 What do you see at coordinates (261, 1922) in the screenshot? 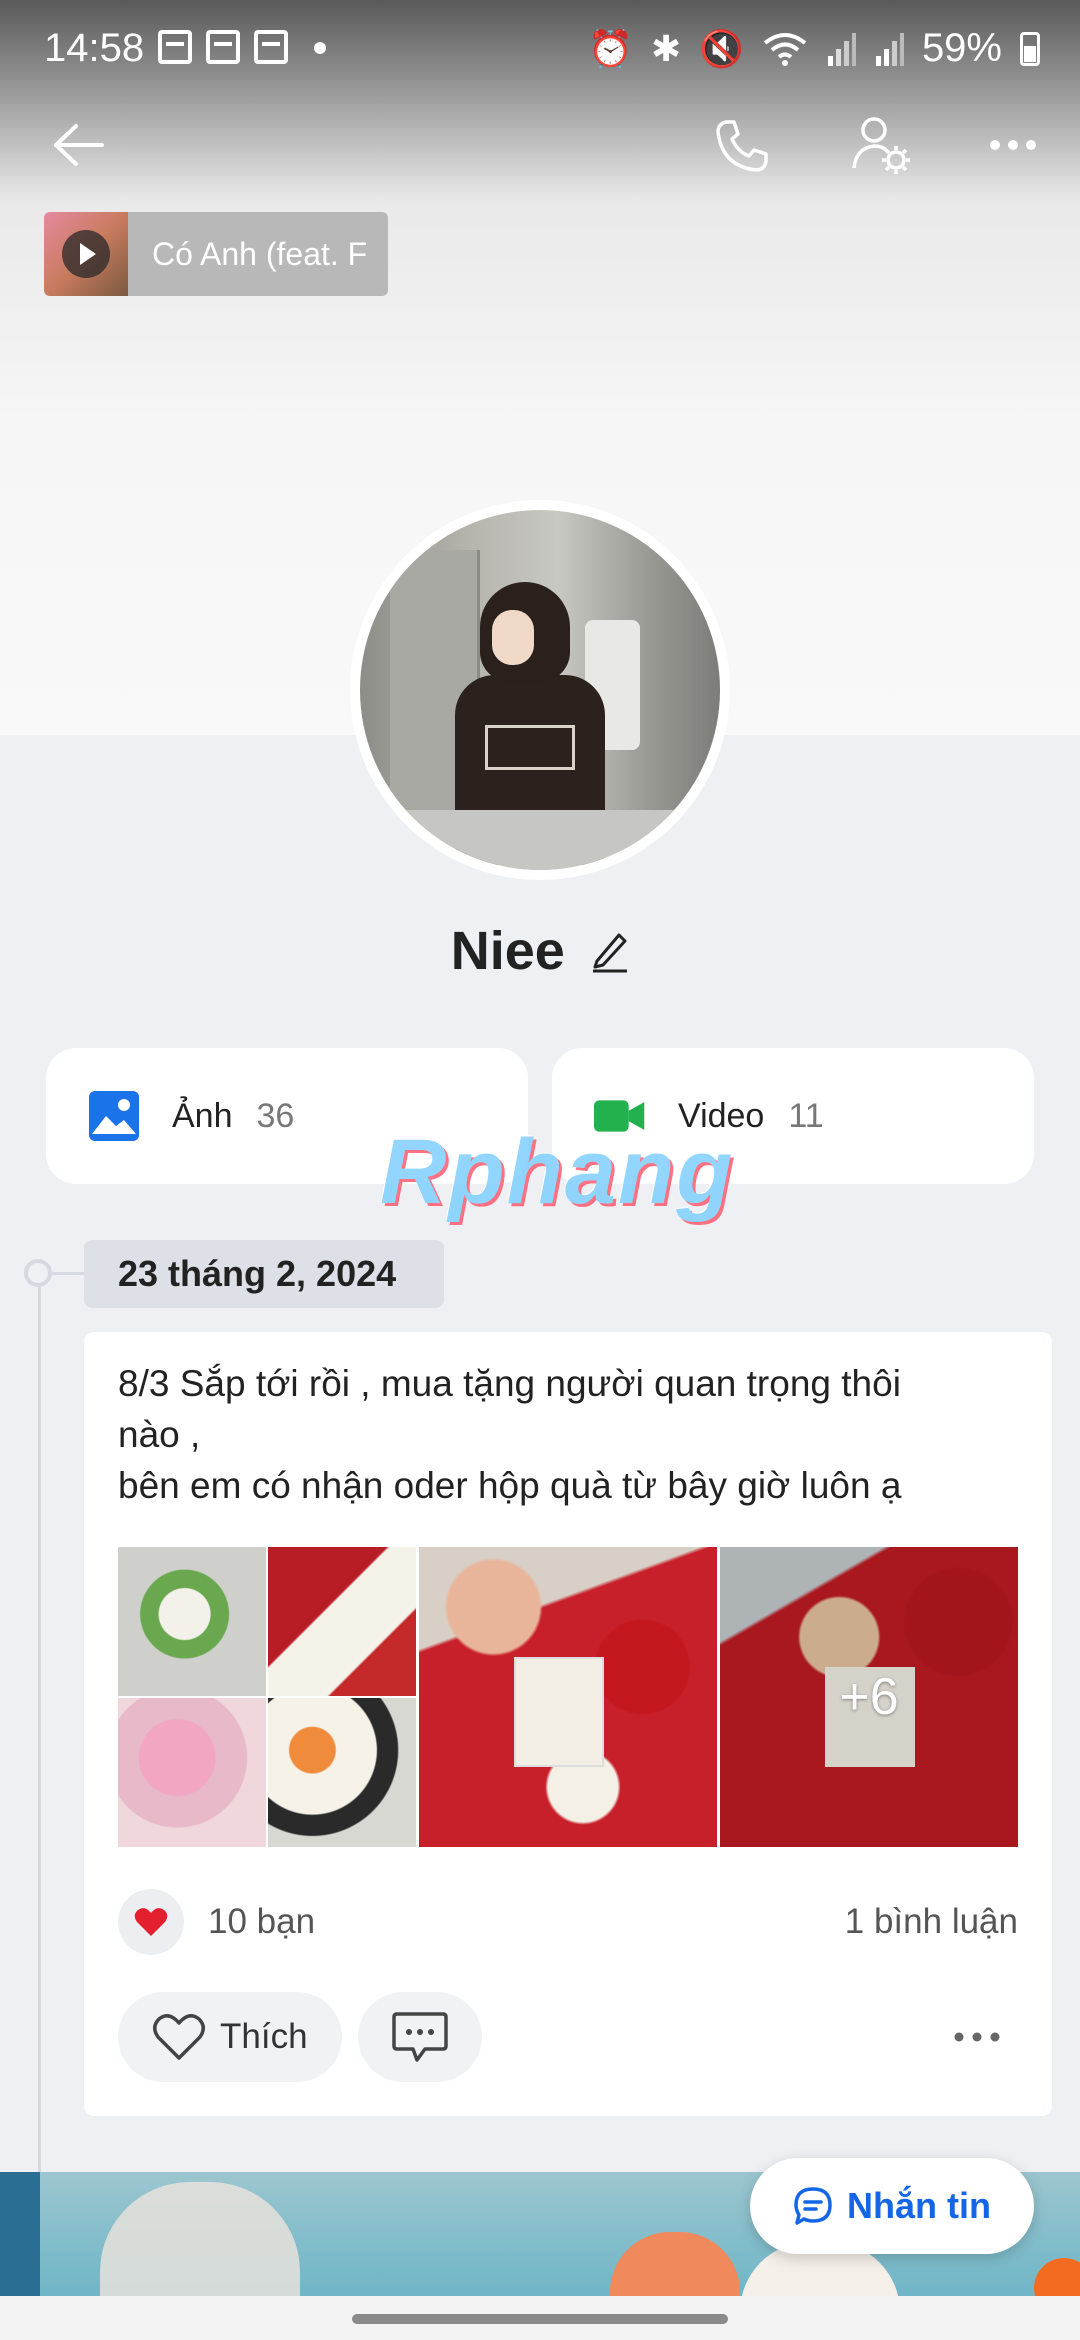
I see `reaction-count: 10 bạn` at bounding box center [261, 1922].